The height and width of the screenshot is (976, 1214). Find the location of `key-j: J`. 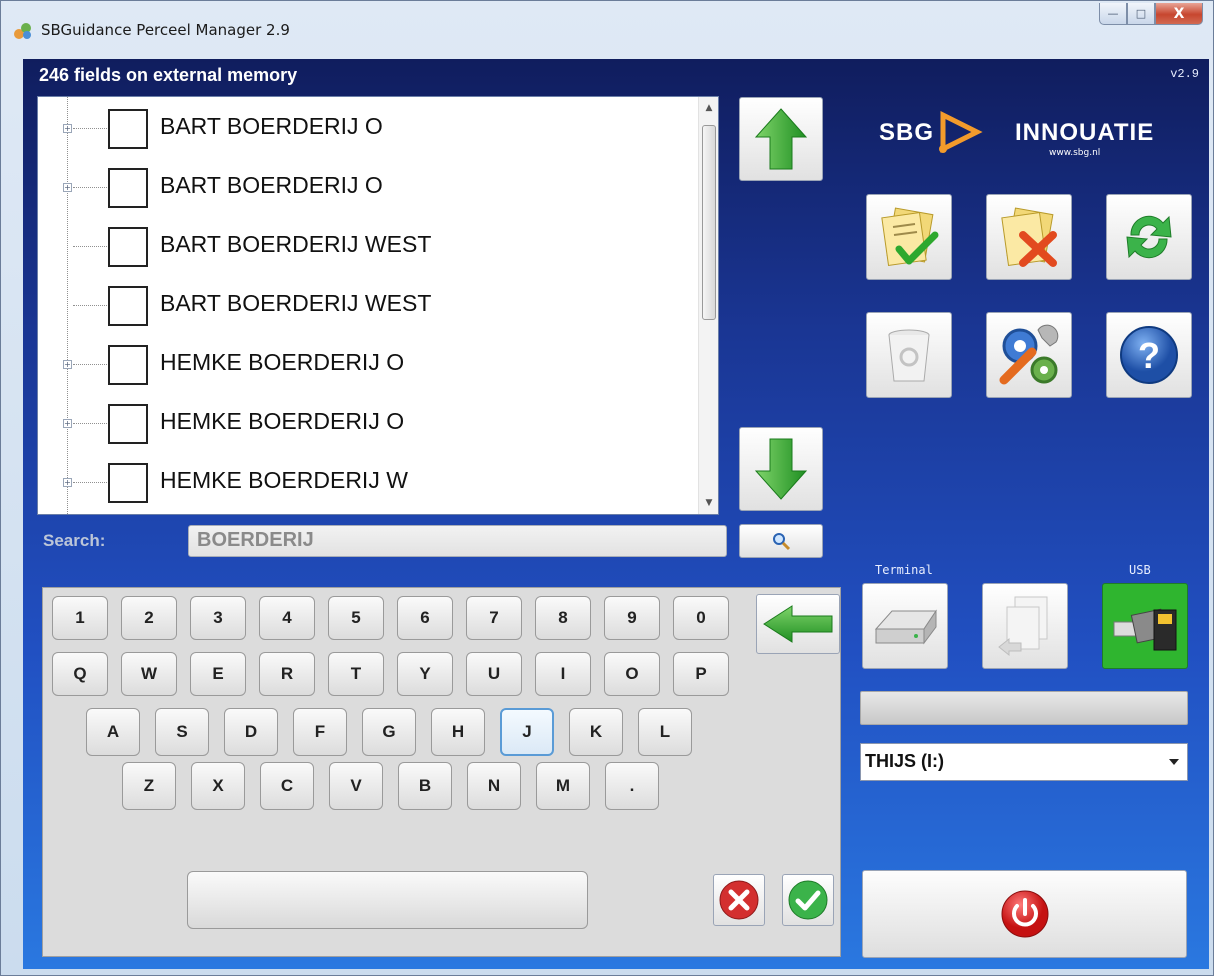

key-j: J is located at coordinates (527, 732).